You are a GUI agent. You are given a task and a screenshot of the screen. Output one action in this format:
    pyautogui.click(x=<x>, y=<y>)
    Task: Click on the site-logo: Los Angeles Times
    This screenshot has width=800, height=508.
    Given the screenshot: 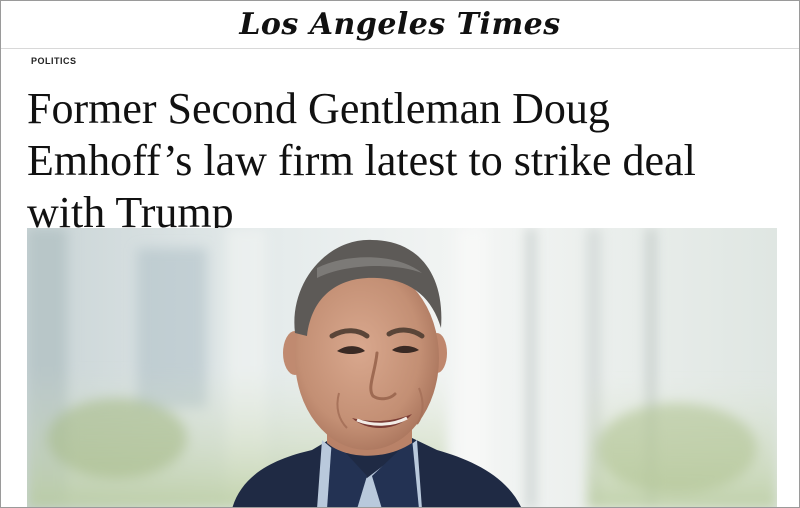 What is the action you would take?
    pyautogui.click(x=399, y=24)
    